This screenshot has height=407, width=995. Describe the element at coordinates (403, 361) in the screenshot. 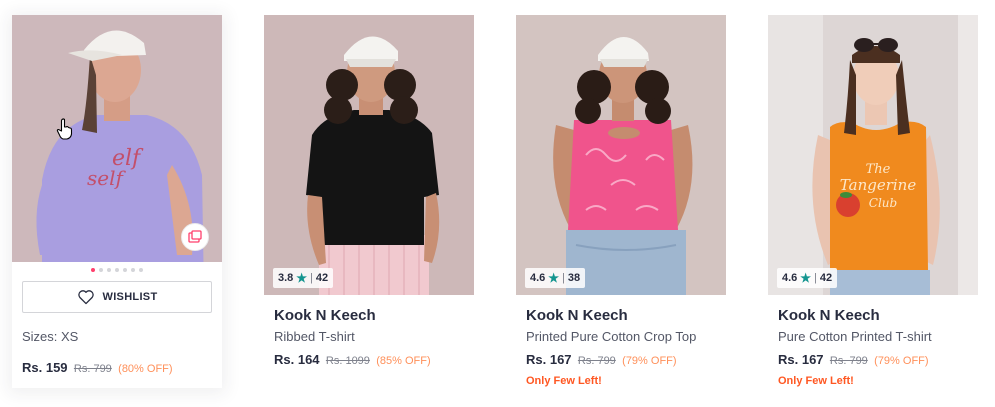

I see `discount: (85% OFF)` at that location.